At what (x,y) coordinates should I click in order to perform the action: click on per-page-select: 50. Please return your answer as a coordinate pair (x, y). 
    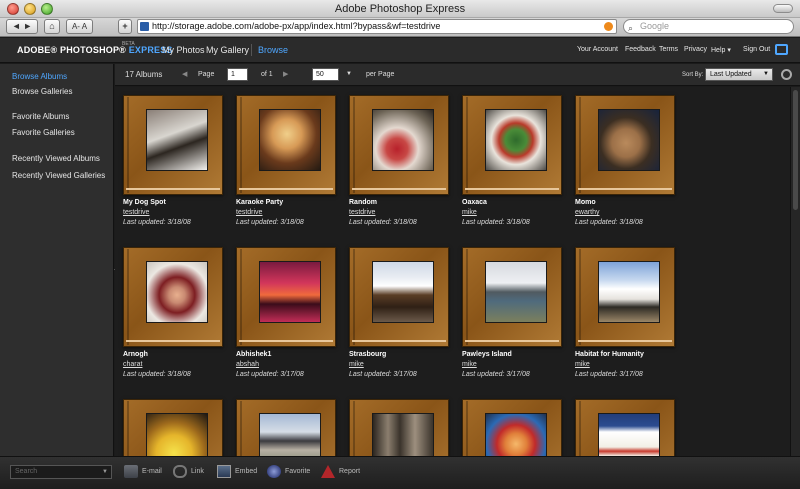
    Looking at the image, I should click on (325, 74).